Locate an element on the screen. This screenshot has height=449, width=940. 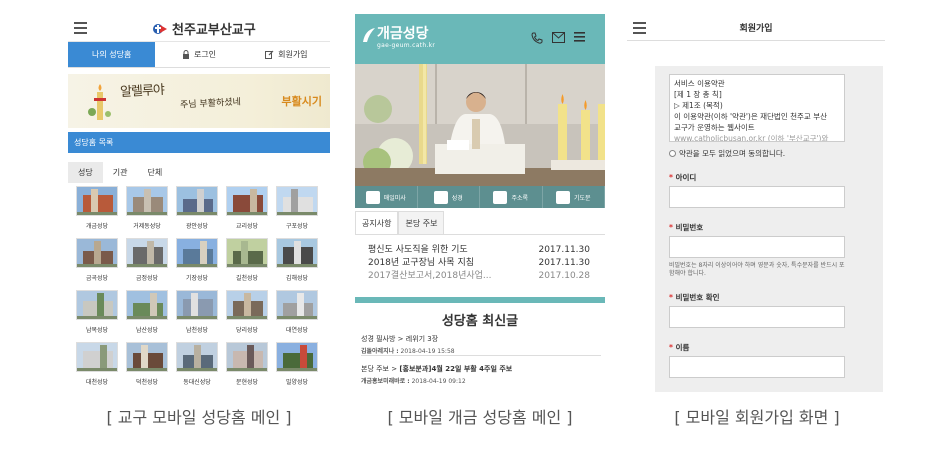
terms-line: 이 이용약관(이하 '약관')은 재단법인 천주교 부산 is located at coordinates (750, 116).